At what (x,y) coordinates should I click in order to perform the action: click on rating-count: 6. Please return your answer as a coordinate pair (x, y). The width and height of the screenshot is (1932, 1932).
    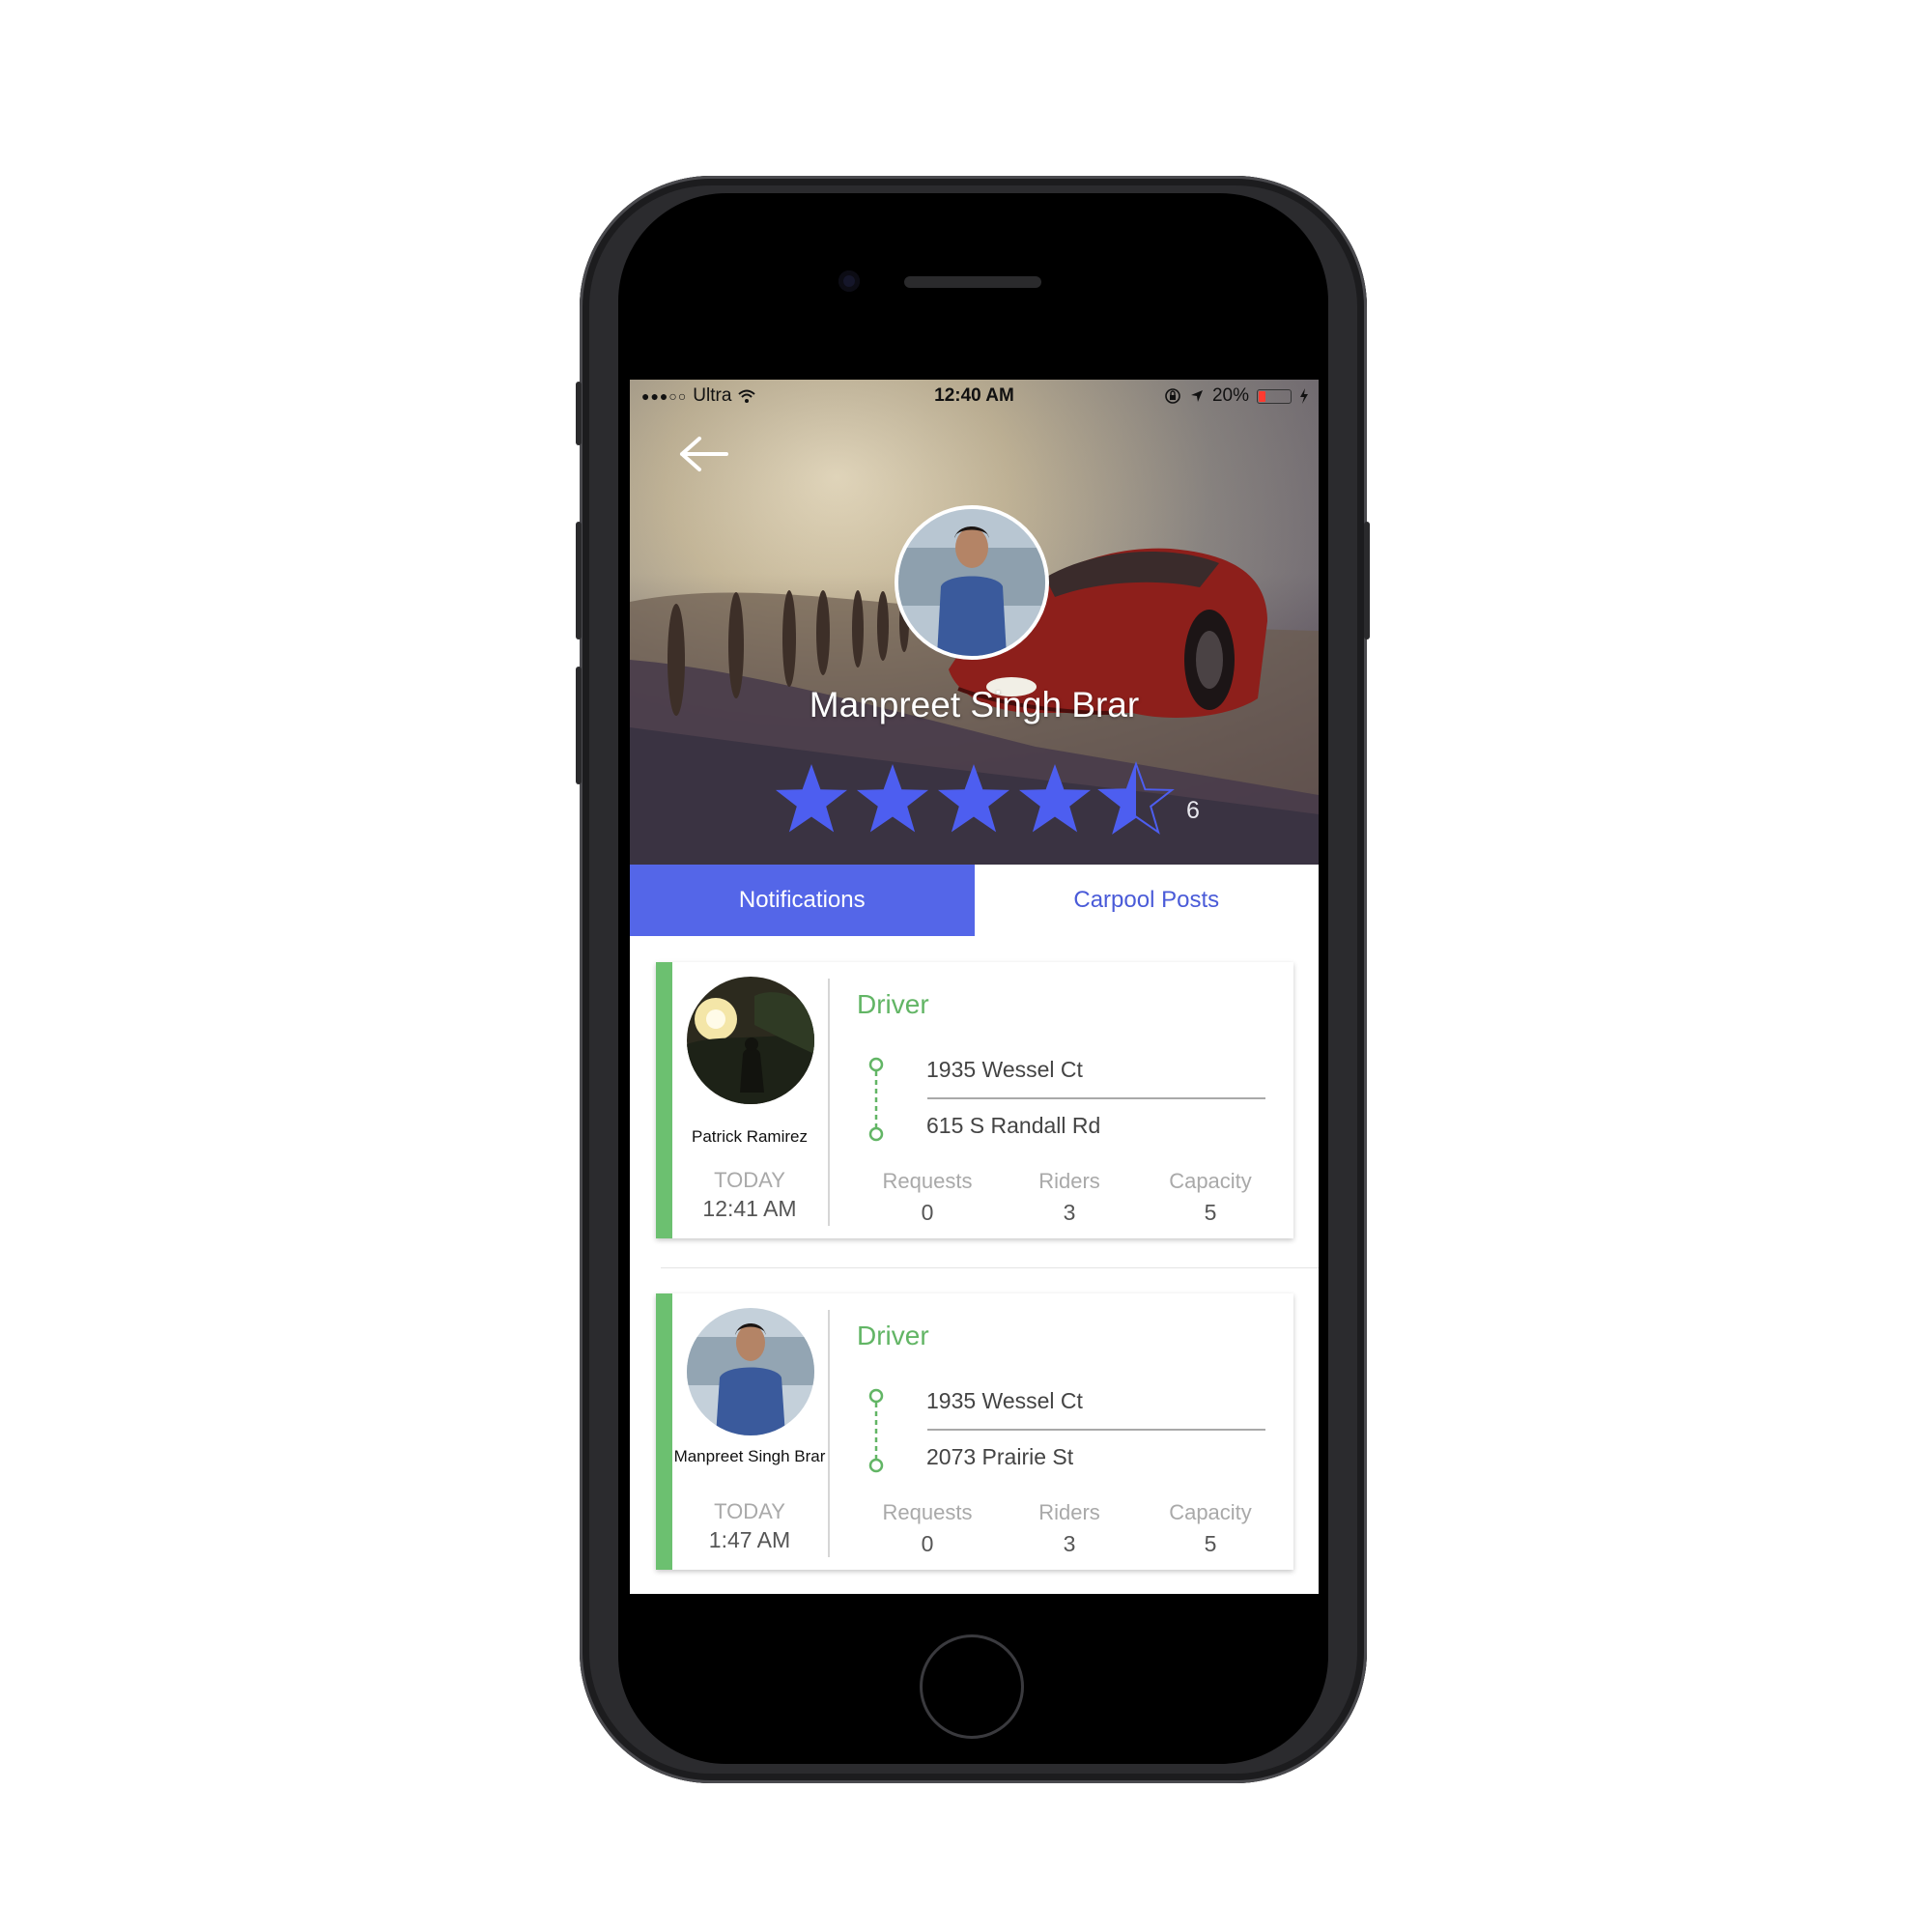
    Looking at the image, I should click on (1193, 810).